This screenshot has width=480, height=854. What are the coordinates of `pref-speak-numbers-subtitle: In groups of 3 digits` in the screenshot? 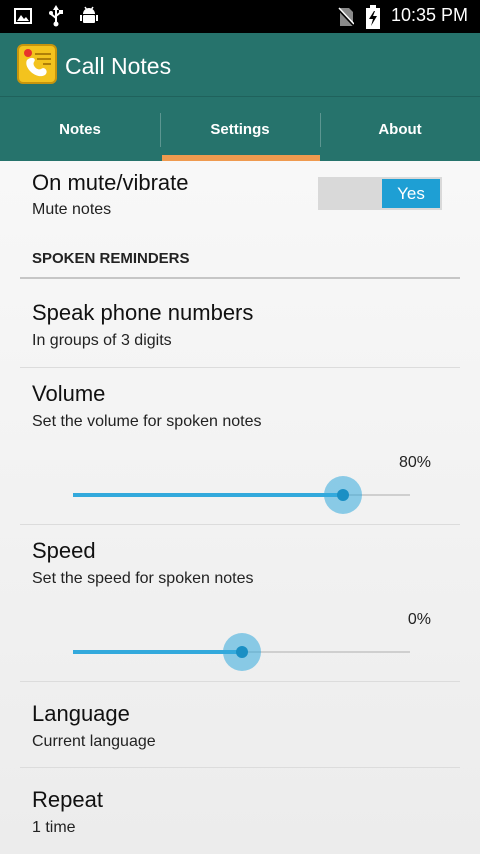 It's located at (102, 340).